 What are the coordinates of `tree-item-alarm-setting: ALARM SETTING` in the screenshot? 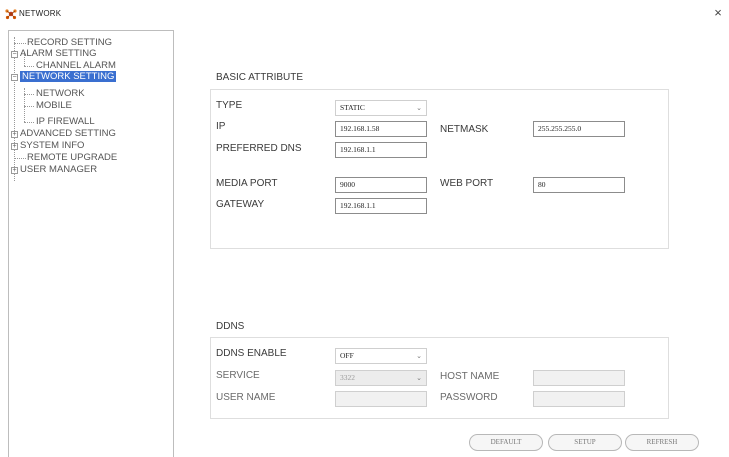 It's located at (58, 53).